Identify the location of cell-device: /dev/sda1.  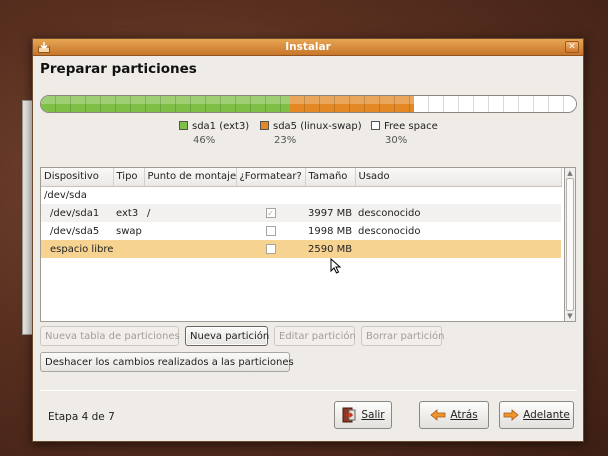
(77, 213).